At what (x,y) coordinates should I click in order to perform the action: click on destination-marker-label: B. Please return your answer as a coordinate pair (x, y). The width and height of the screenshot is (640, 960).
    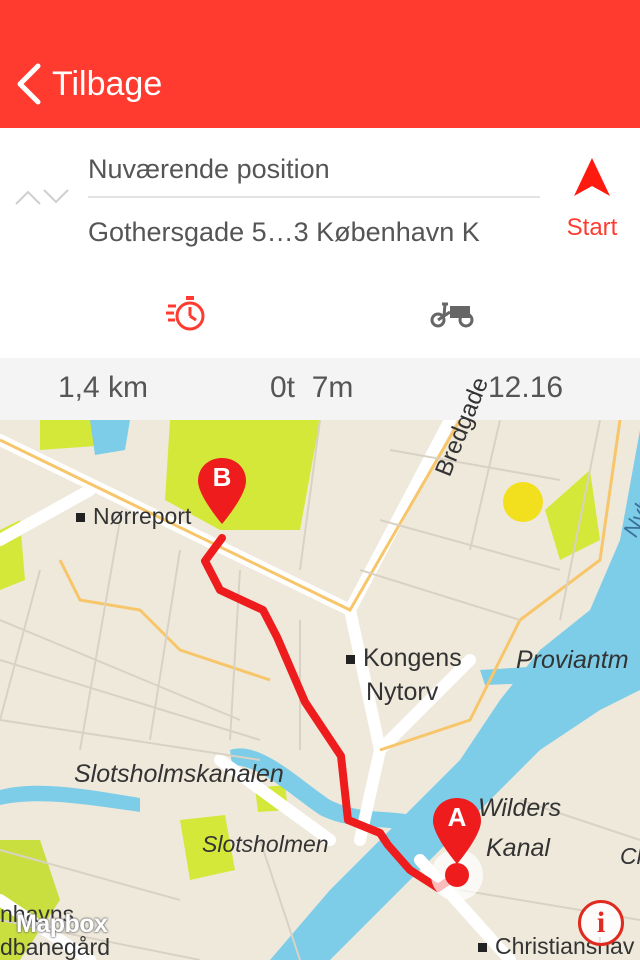
    Looking at the image, I should click on (222, 477).